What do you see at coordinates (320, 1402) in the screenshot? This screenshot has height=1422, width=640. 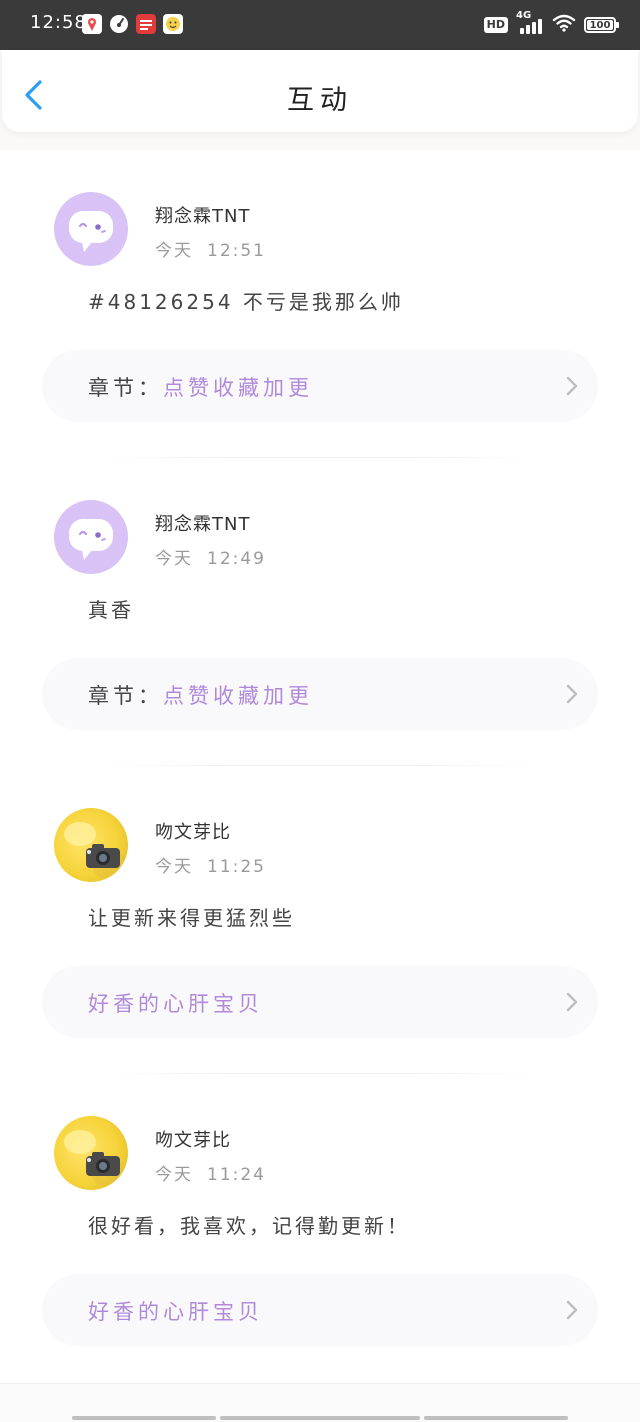 I see `system-nav-bar` at bounding box center [320, 1402].